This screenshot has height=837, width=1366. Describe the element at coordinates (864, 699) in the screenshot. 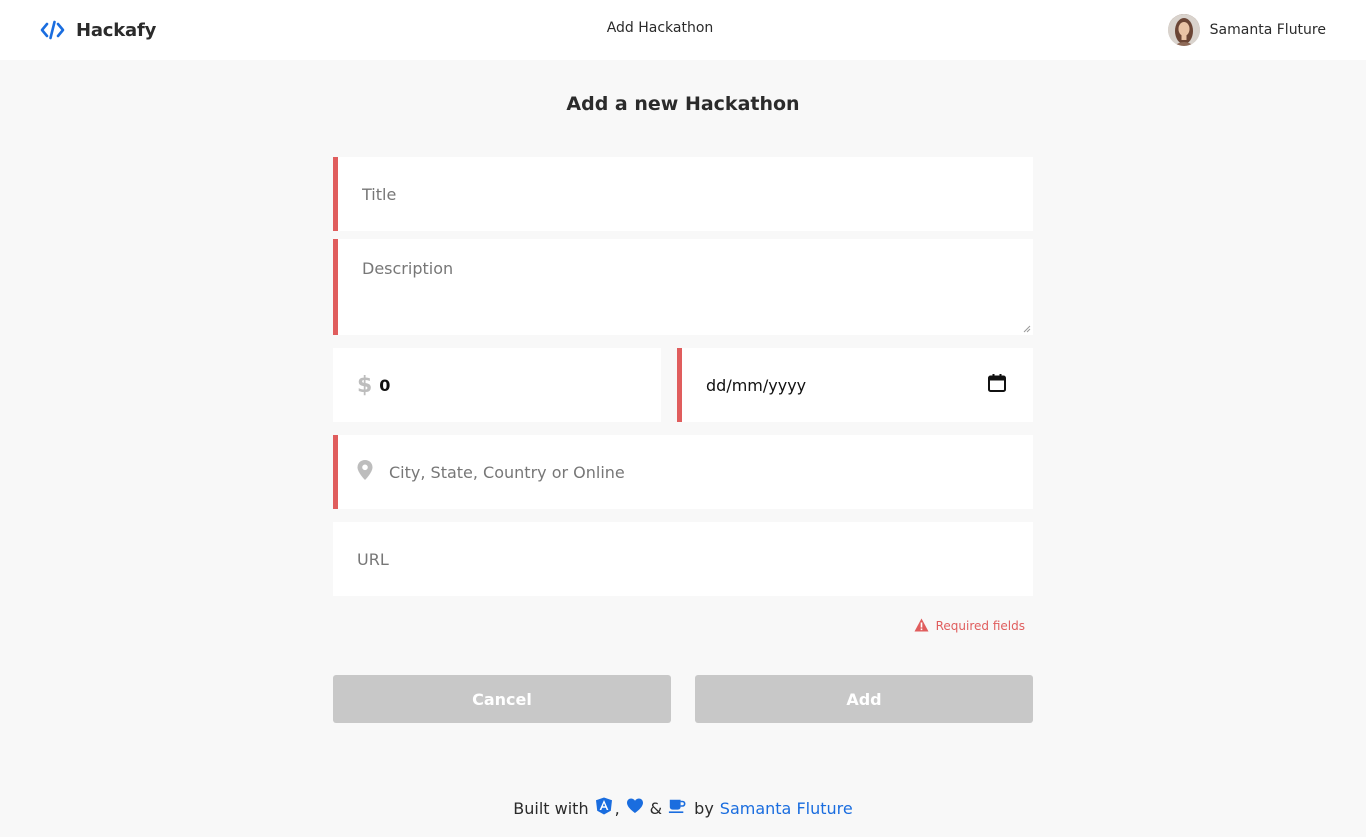

I see `add-button: Add` at that location.